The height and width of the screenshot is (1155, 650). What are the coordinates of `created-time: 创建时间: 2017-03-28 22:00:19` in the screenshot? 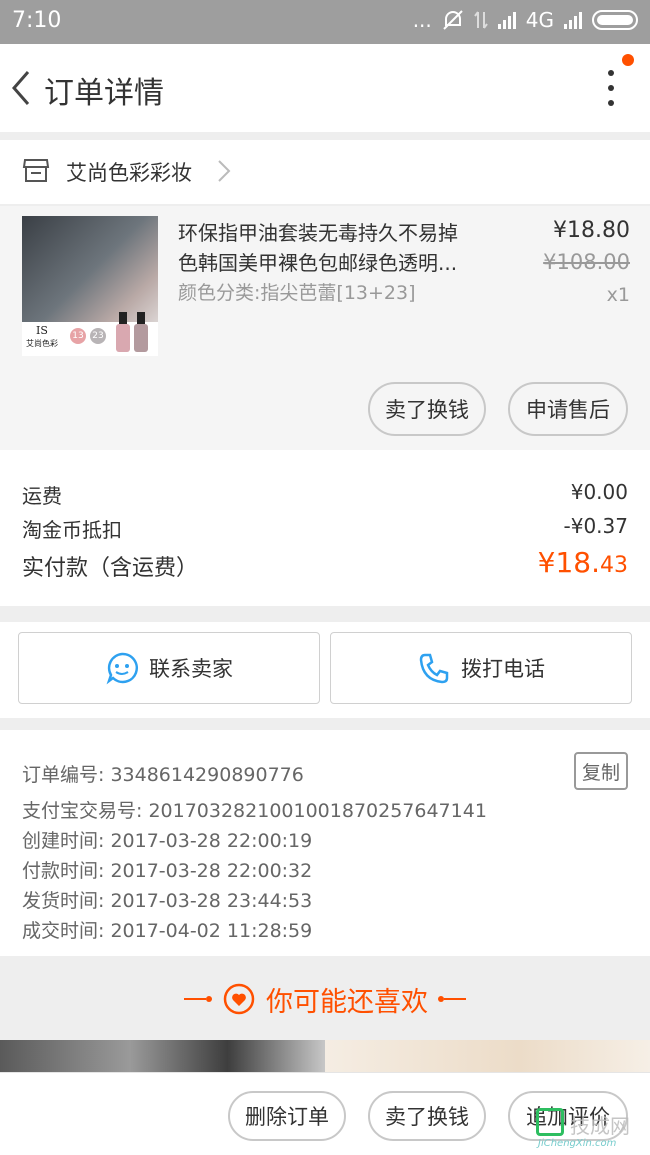 It's located at (167, 841).